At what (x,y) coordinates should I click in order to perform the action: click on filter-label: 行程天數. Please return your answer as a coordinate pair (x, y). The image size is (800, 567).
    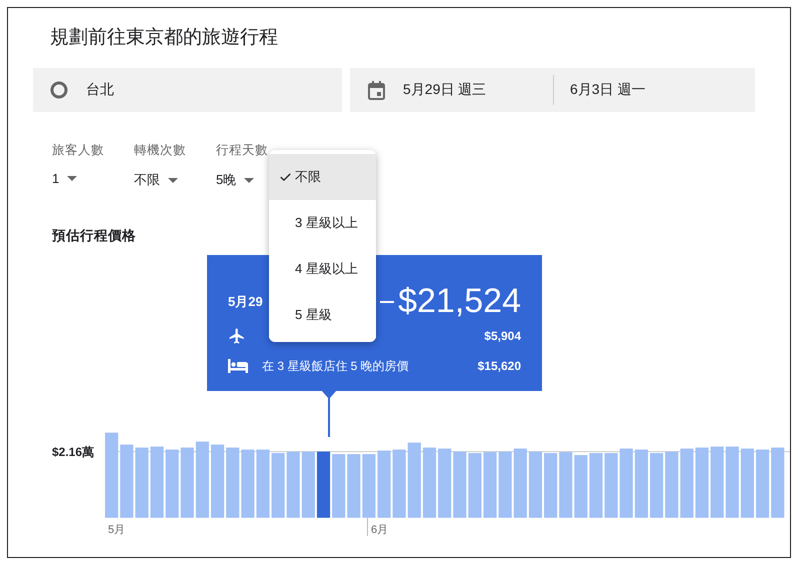
    Looking at the image, I should click on (242, 150).